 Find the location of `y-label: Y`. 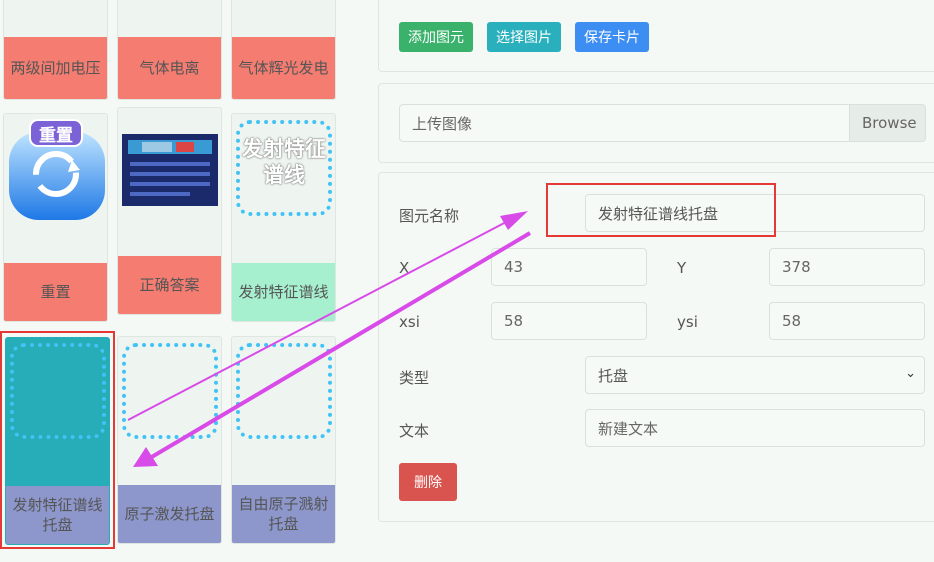

y-label: Y is located at coordinates (682, 268).